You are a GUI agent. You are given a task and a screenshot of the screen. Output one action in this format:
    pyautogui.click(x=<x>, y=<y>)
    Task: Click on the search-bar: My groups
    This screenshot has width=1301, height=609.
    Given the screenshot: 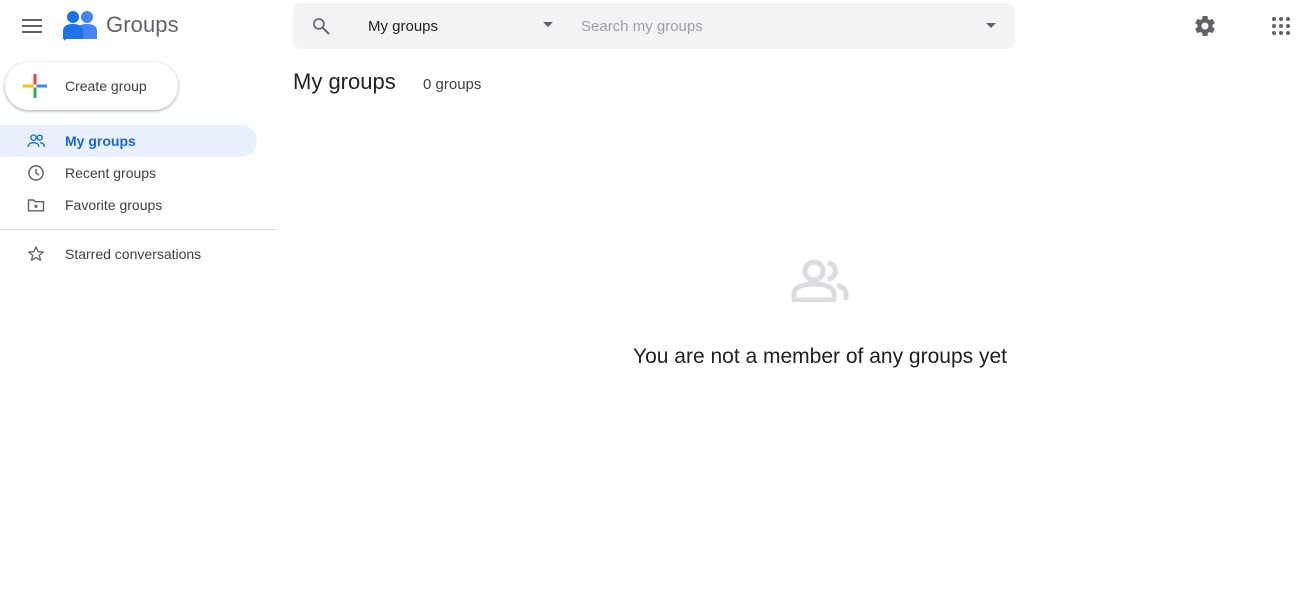 What is the action you would take?
    pyautogui.click(x=654, y=26)
    